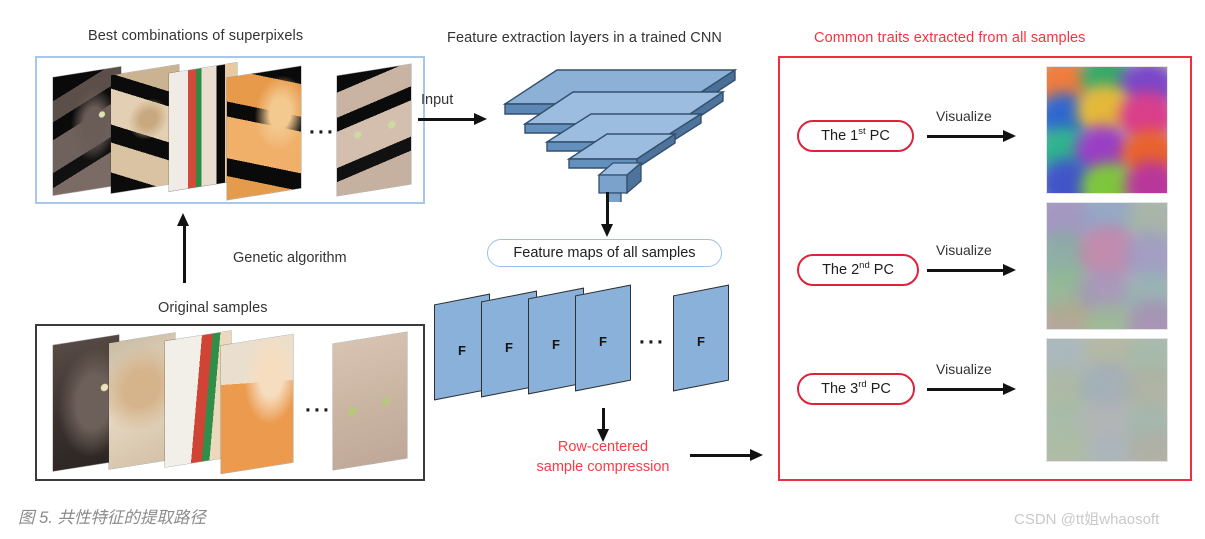 The image size is (1205, 539). Describe the element at coordinates (595, 344) in the screenshot. I see `feature-maps-group: F F F F ··· F` at that location.